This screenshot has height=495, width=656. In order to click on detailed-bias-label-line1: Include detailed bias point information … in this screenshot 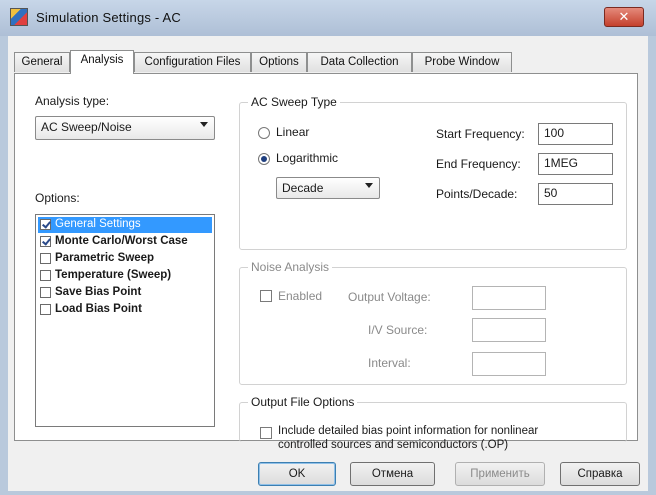, I will do `click(408, 431)`.